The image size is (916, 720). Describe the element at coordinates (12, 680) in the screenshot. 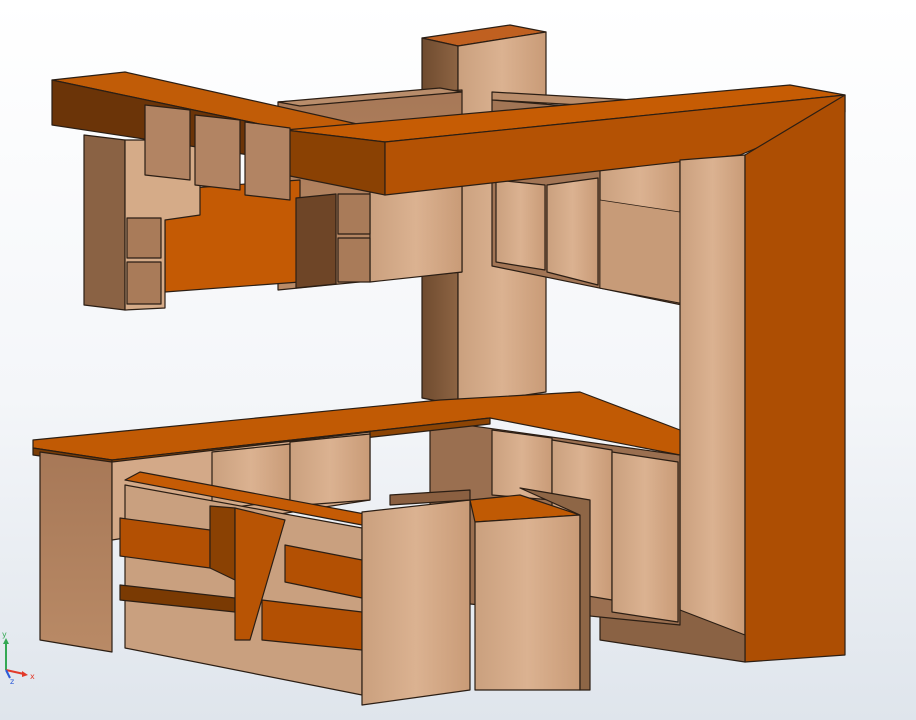

I see `z-axis-label: z` at that location.